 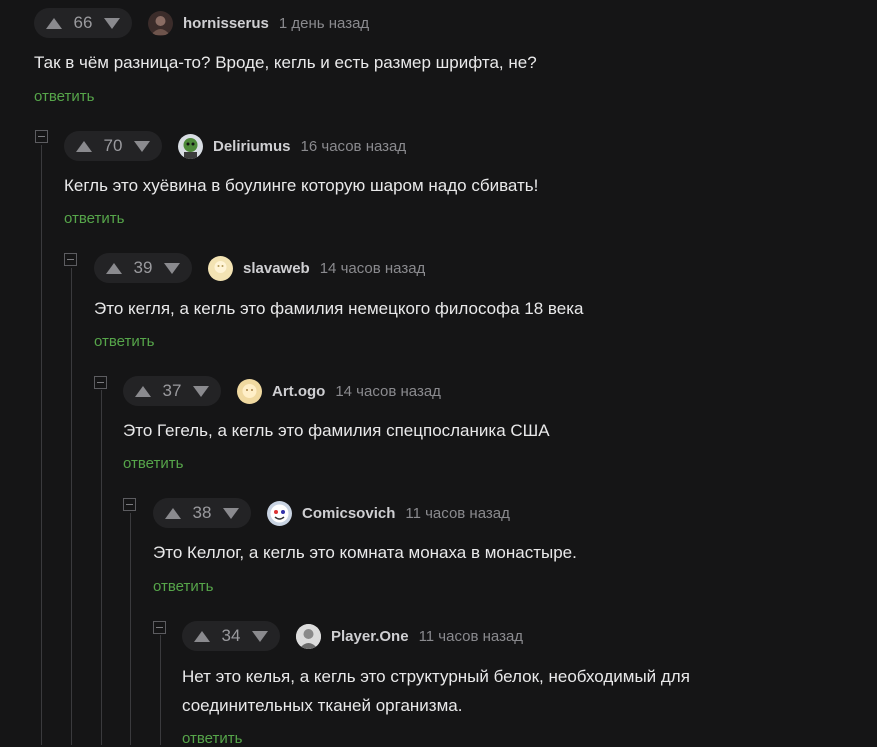 I want to click on comment-header: 34 Player.One 11 часов назад, so click(x=352, y=636).